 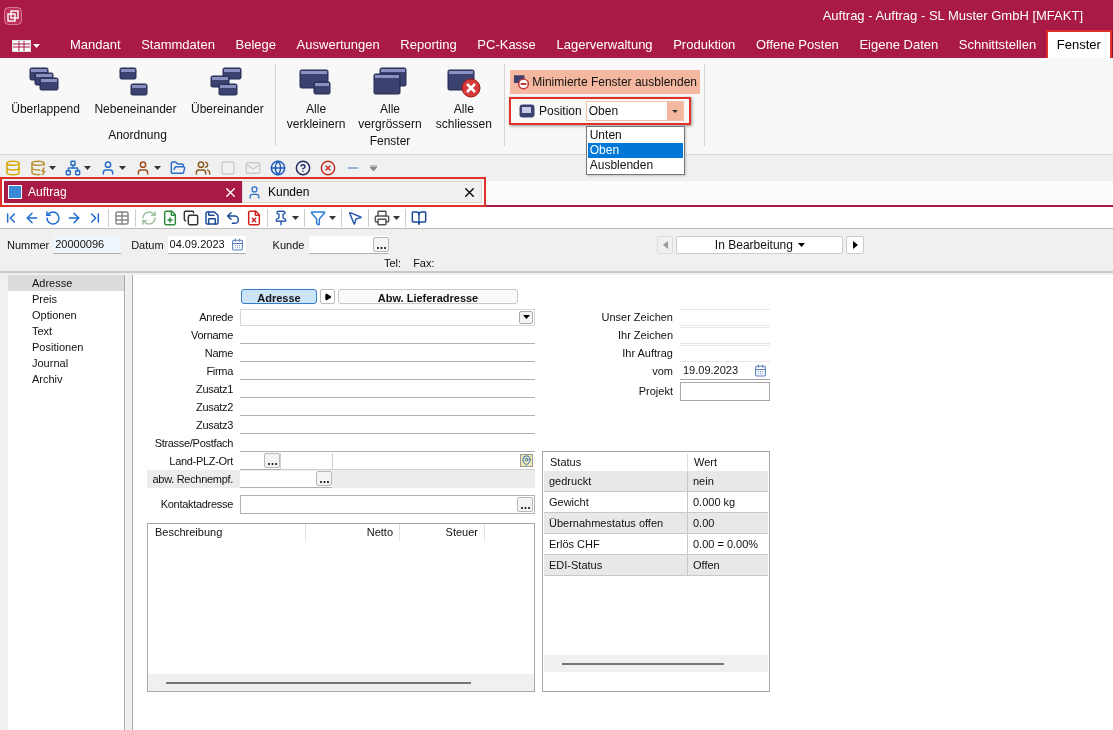 I want to click on ribbon-button: Alle vergrössern, so click(x=390, y=98).